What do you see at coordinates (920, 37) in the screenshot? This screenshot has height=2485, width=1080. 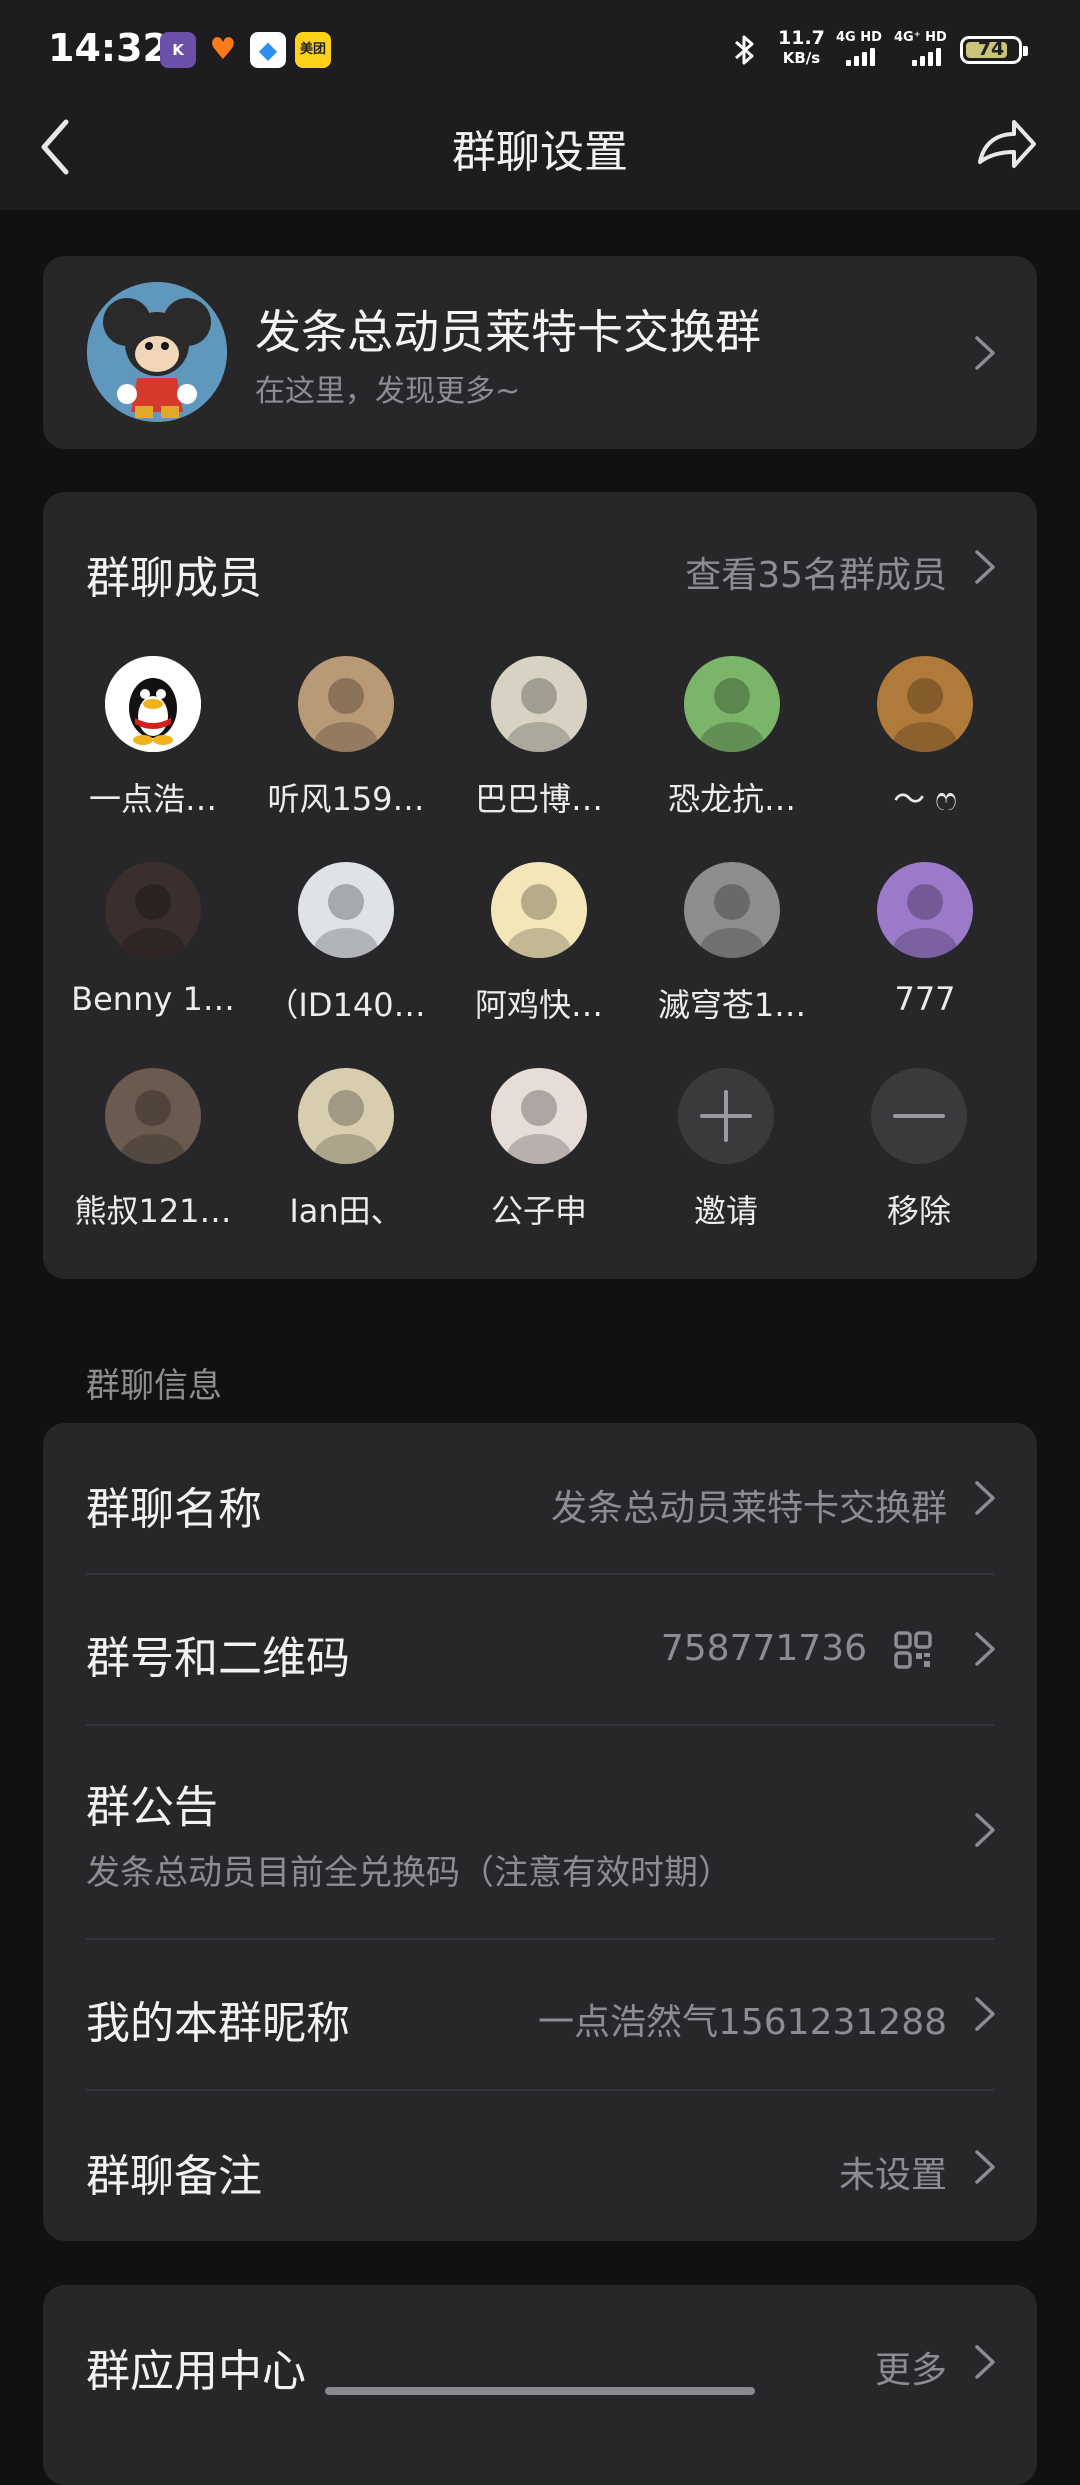 I see `sim2-label: 4G⁺ HD` at bounding box center [920, 37].